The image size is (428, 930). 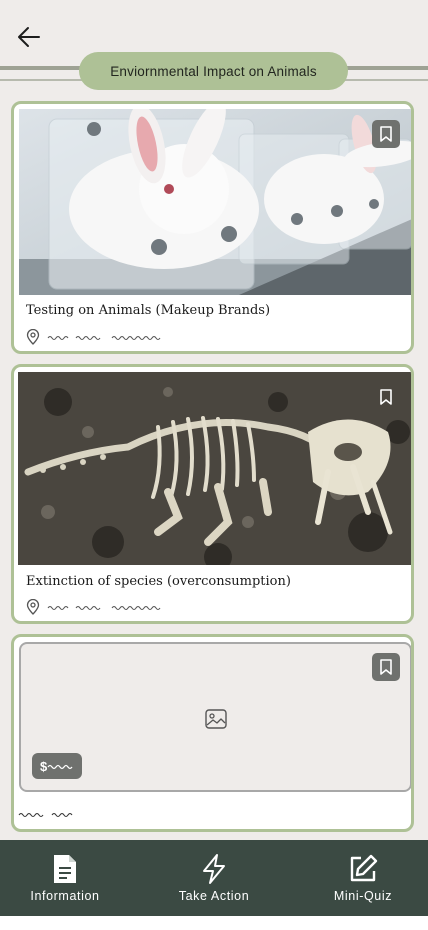 I want to click on back-button, so click(x=29, y=37).